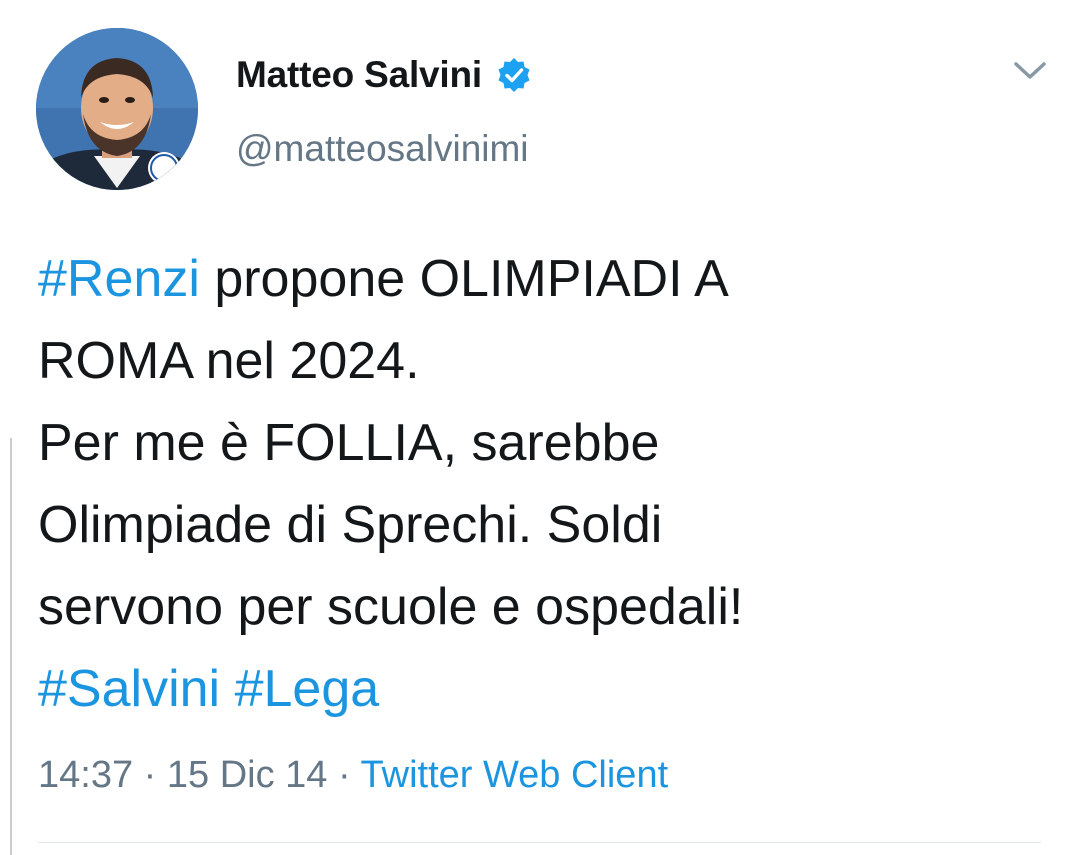  Describe the element at coordinates (247, 775) in the screenshot. I see `tweet-date: 15 Dic 14` at that location.